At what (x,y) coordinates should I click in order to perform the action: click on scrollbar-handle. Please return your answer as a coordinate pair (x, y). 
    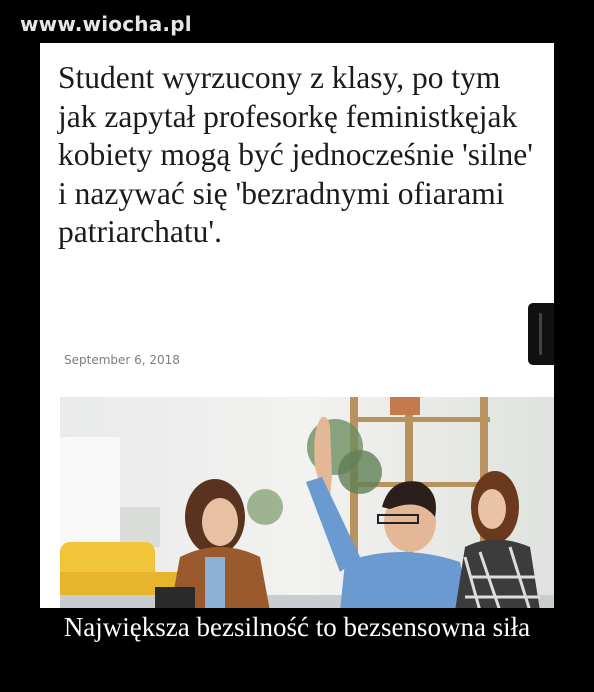
    Looking at the image, I should click on (541, 334).